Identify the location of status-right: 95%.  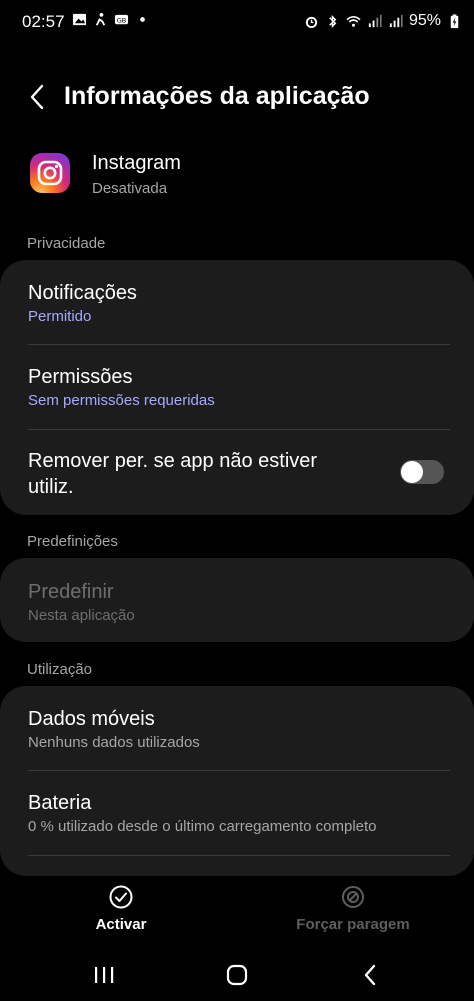
(383, 21).